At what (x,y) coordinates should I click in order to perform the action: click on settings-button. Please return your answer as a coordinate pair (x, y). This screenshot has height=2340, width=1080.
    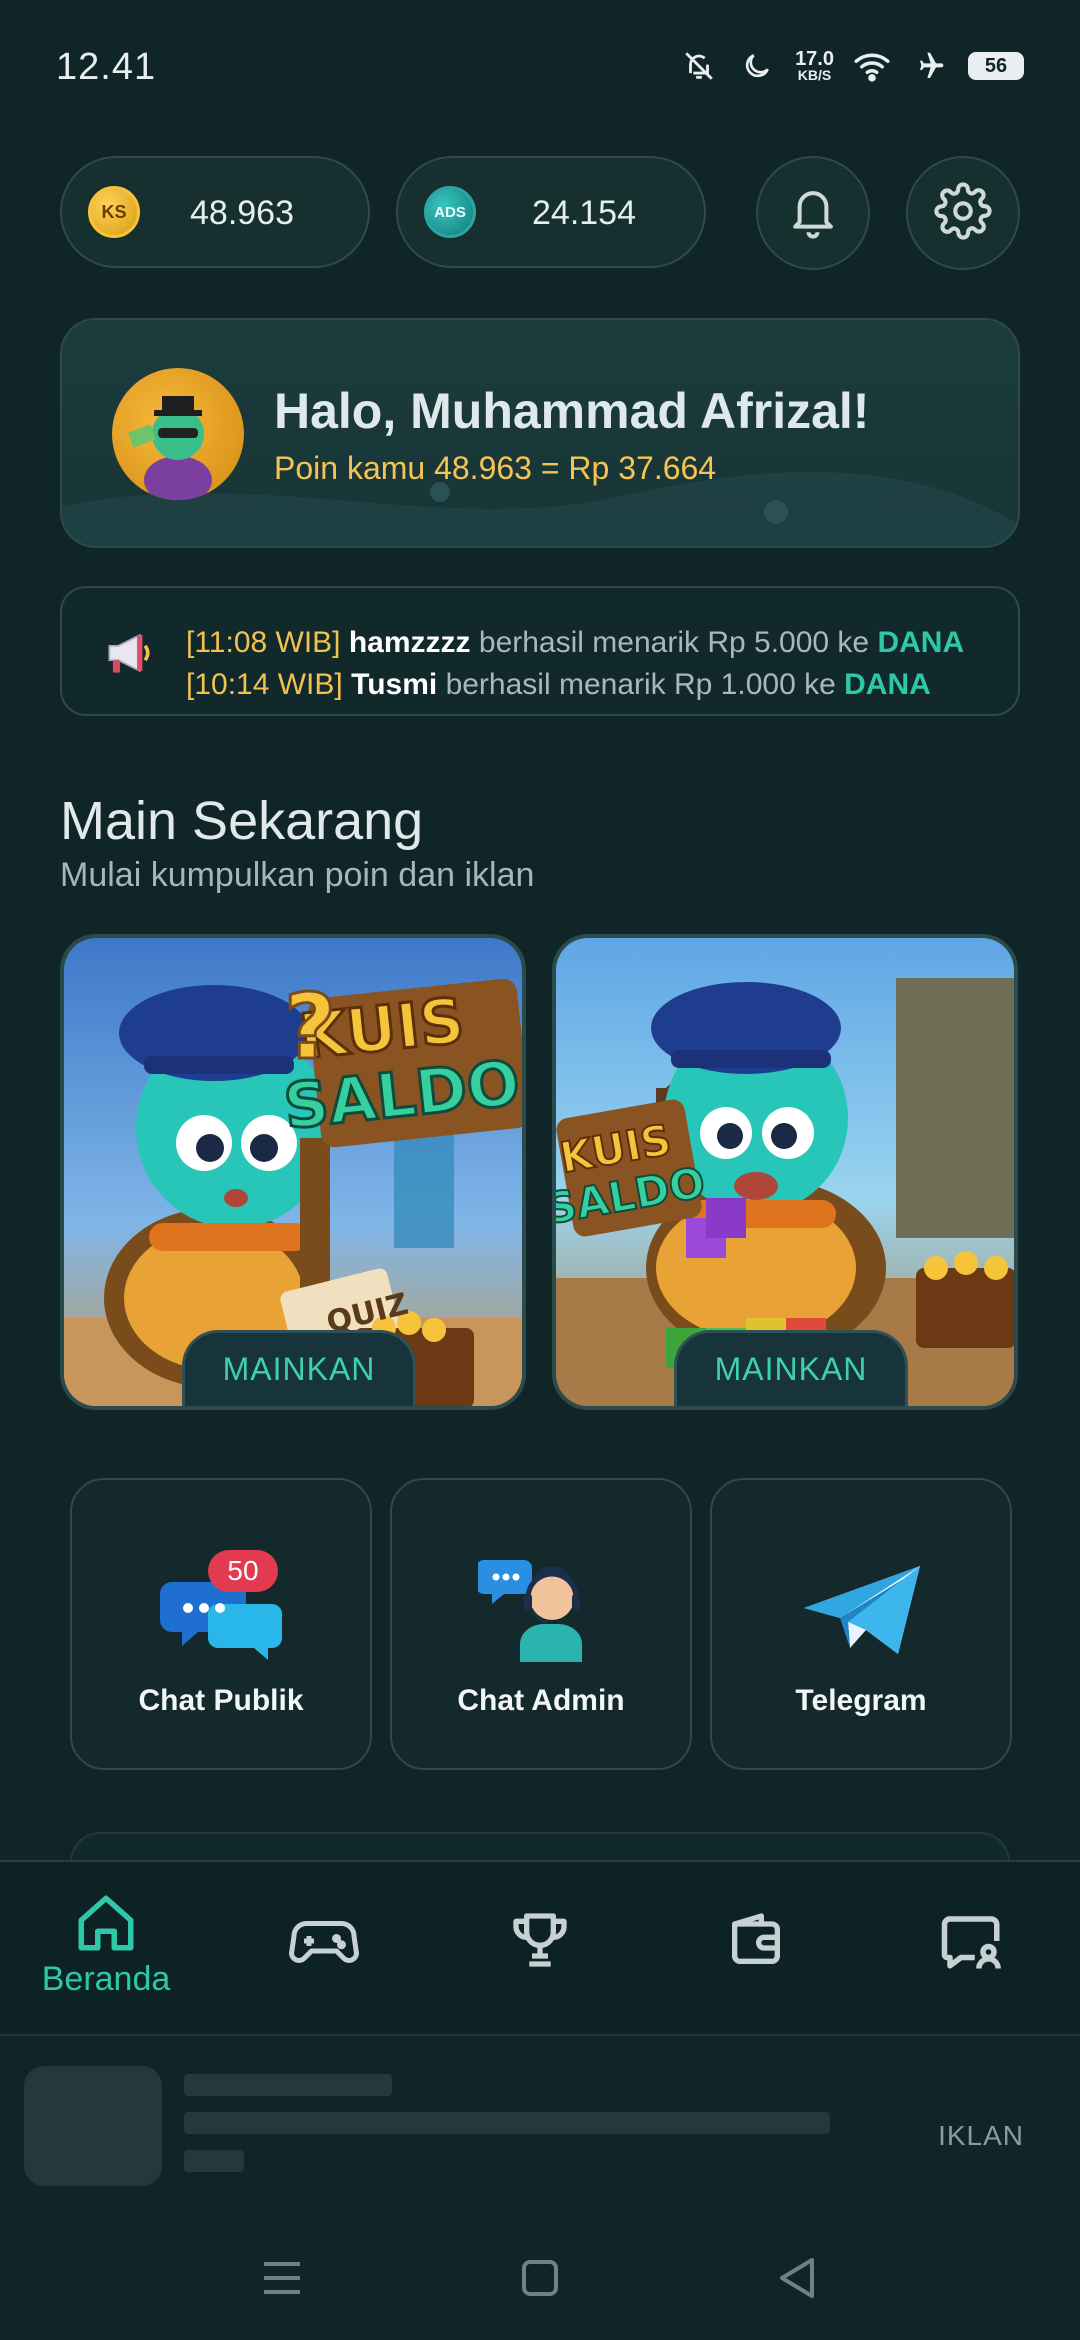
    Looking at the image, I should click on (963, 213).